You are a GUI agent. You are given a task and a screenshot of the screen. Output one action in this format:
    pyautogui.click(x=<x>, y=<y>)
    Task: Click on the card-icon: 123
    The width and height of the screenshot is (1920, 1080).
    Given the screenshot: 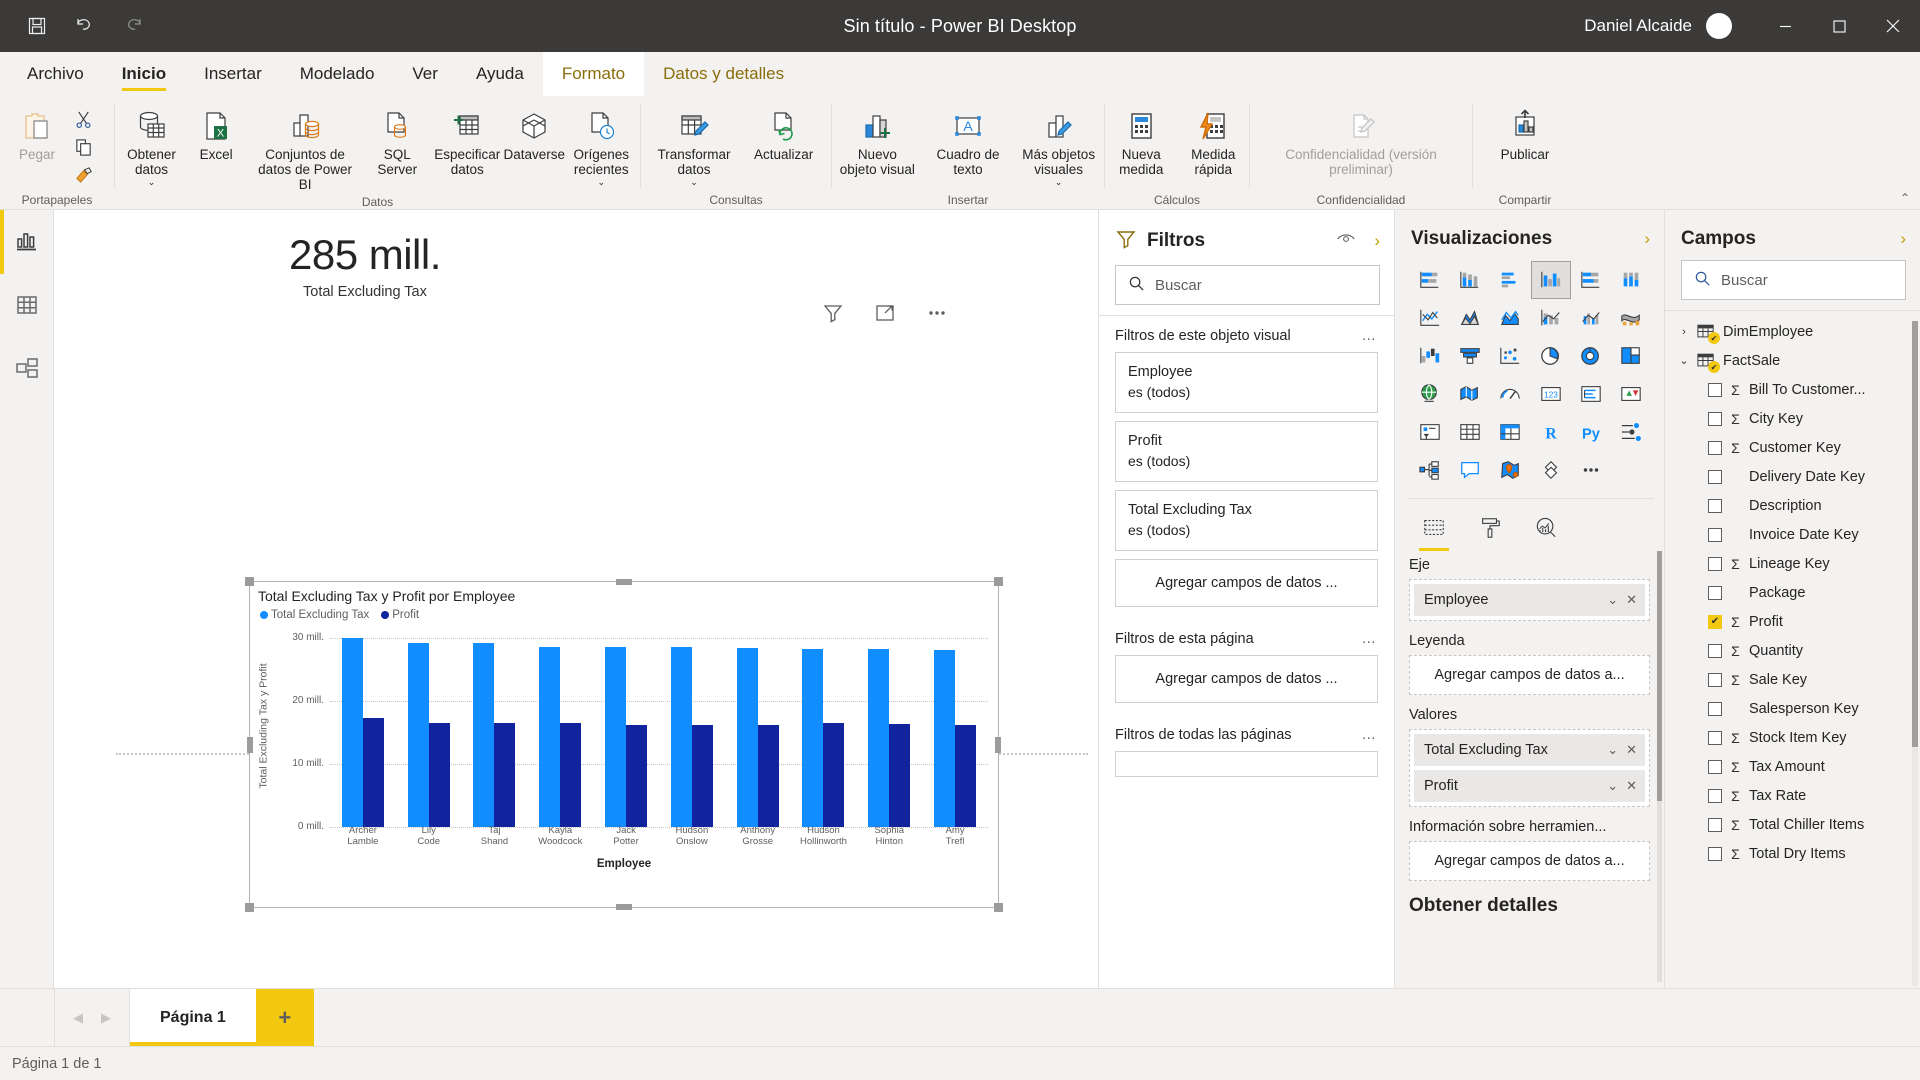 What is the action you would take?
    pyautogui.click(x=1551, y=394)
    